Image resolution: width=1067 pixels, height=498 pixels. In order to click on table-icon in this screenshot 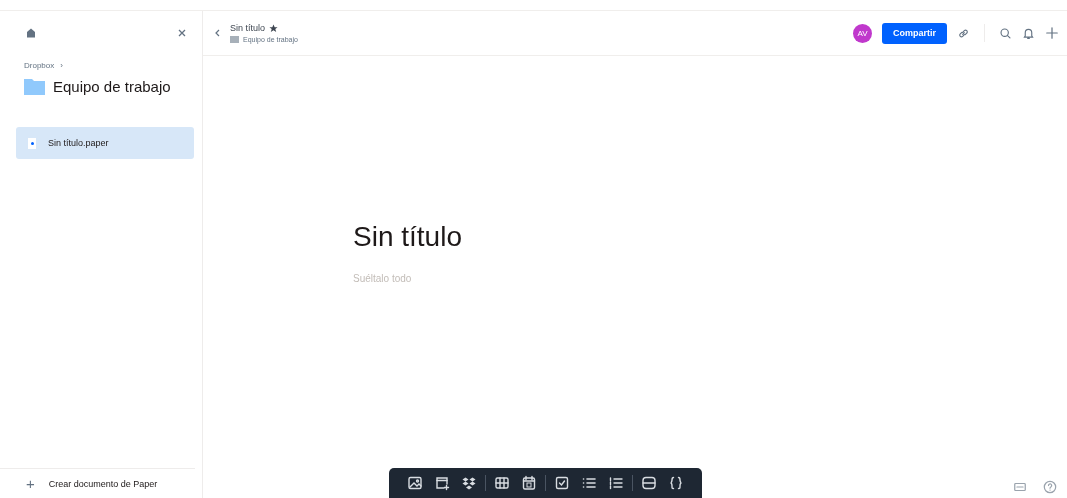, I will do `click(502, 483)`.